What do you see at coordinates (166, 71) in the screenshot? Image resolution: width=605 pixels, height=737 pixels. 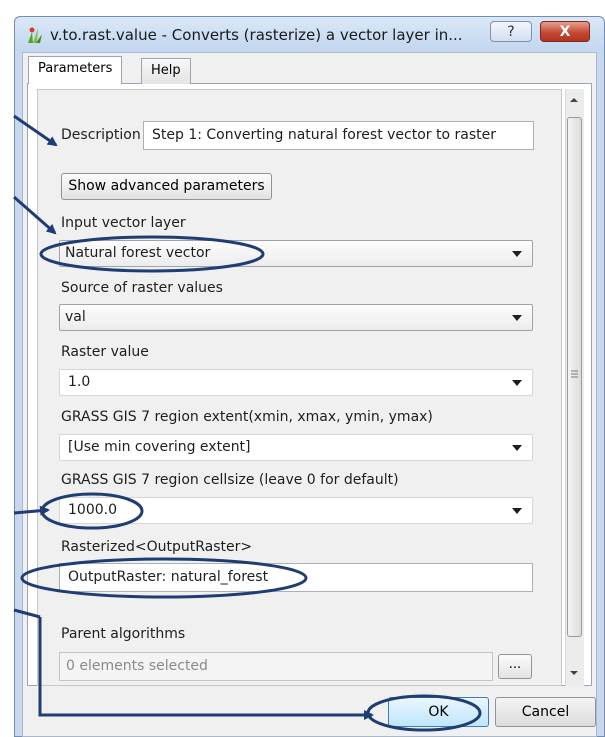 I see `tab-help: Help` at bounding box center [166, 71].